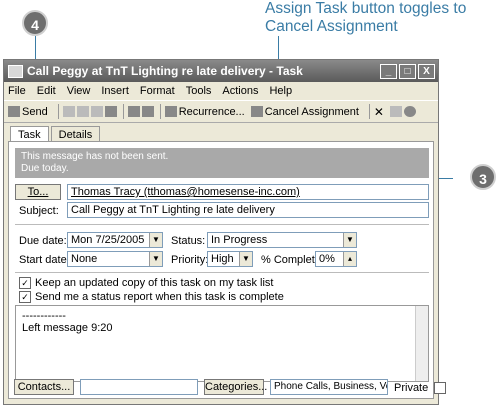  What do you see at coordinates (190, 260) in the screenshot?
I see `priority-label: Priority:` at bounding box center [190, 260].